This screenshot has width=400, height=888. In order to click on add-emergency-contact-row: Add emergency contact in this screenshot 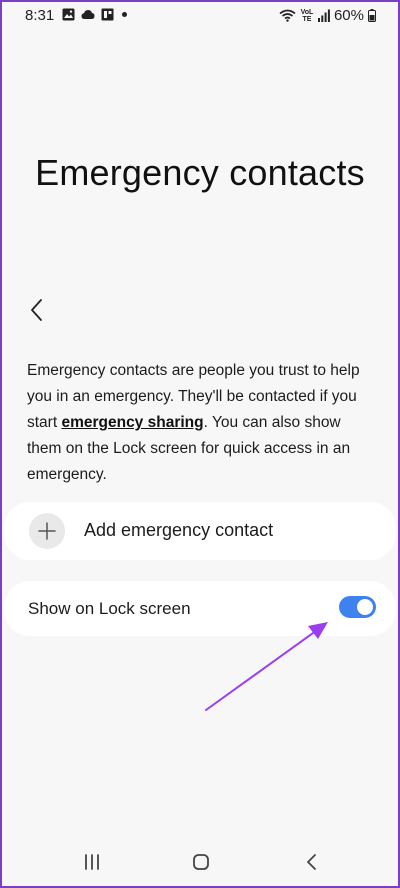, I will do `click(200, 531)`.